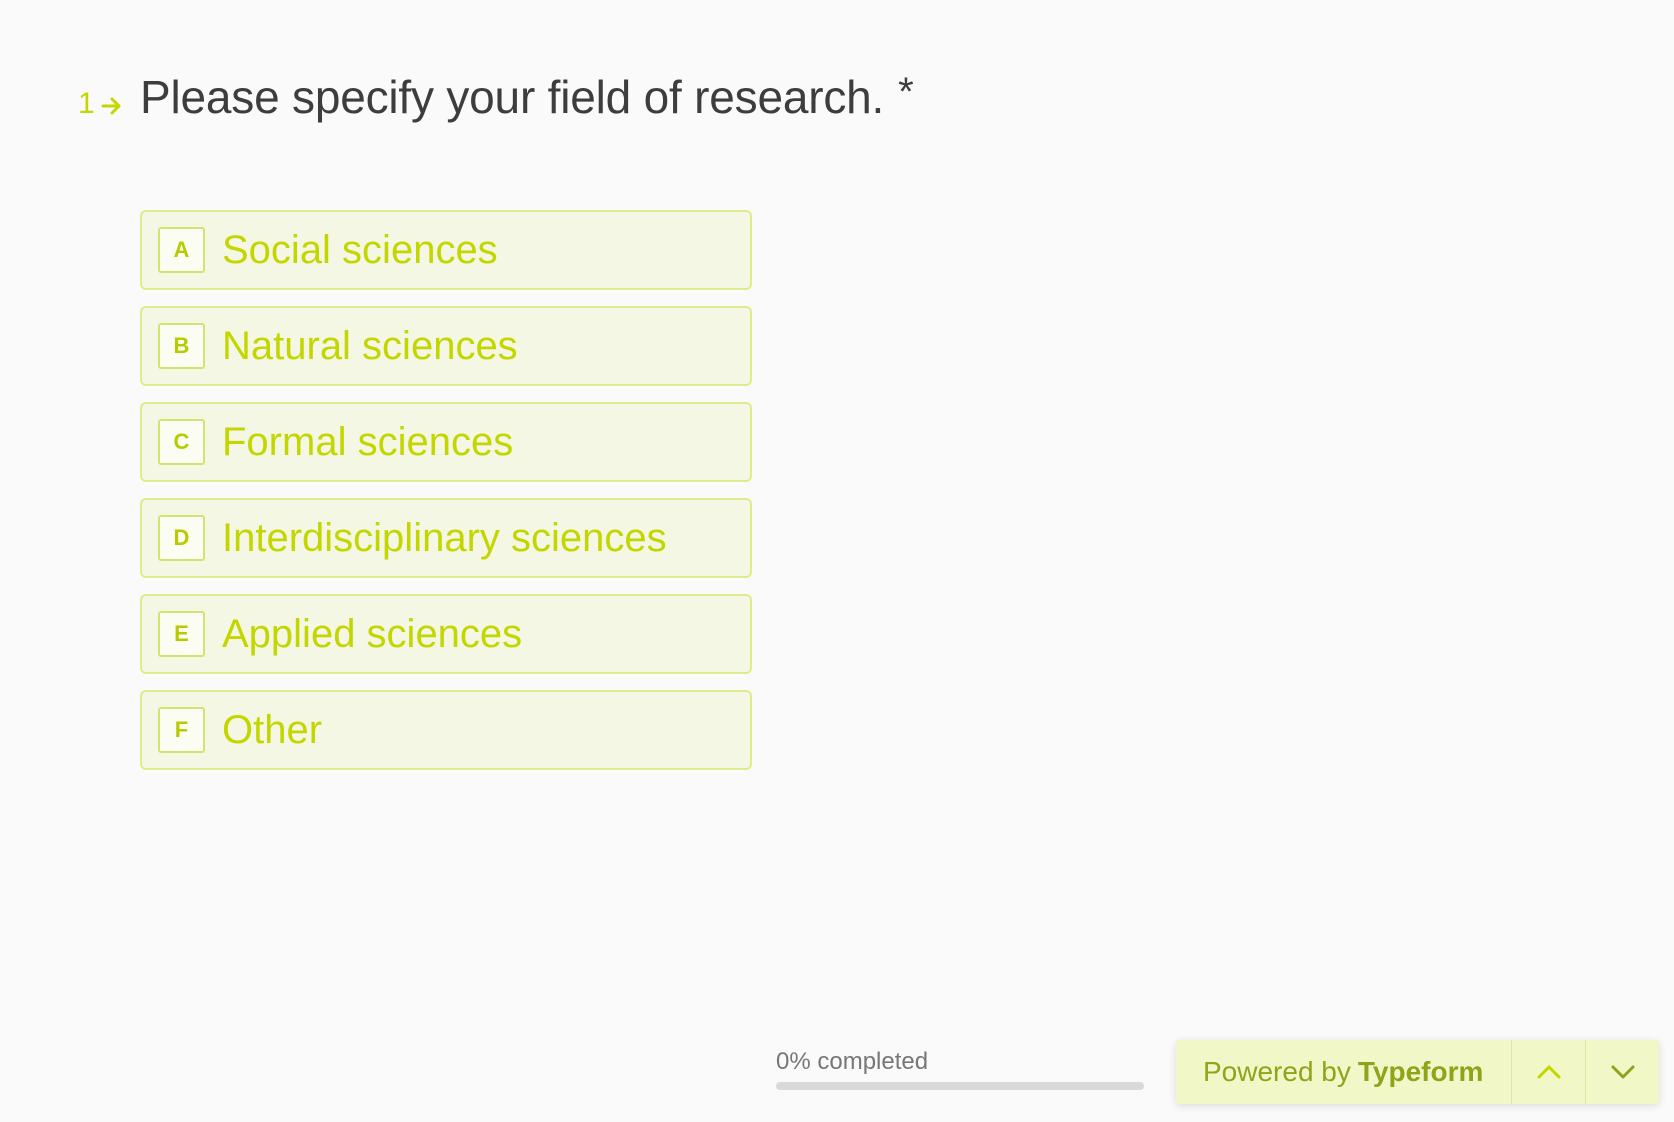 This screenshot has width=1674, height=1122. Describe the element at coordinates (181, 538) in the screenshot. I see `choice-key: D` at that location.